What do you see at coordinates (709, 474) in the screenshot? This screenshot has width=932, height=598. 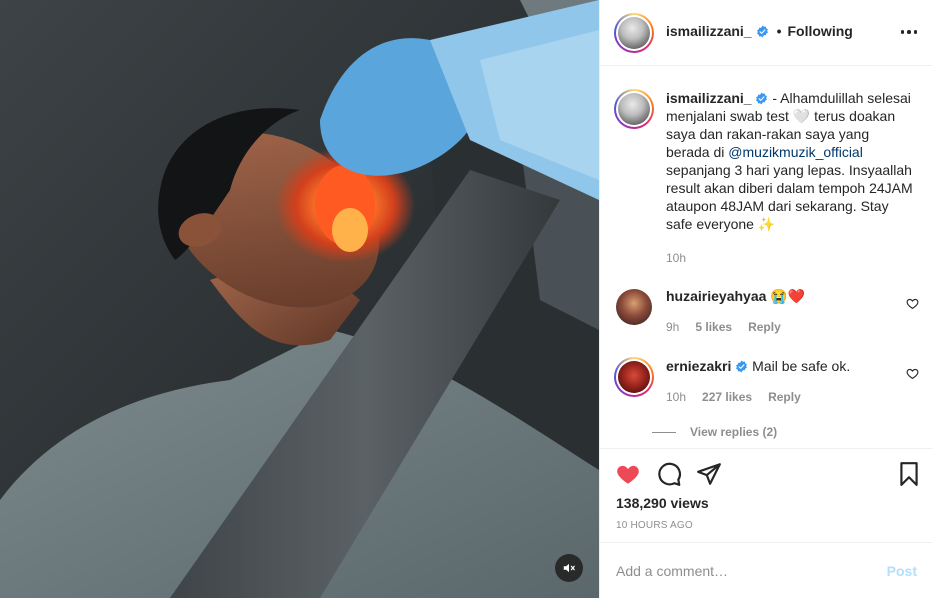 I see `paper-plane-icon` at bounding box center [709, 474].